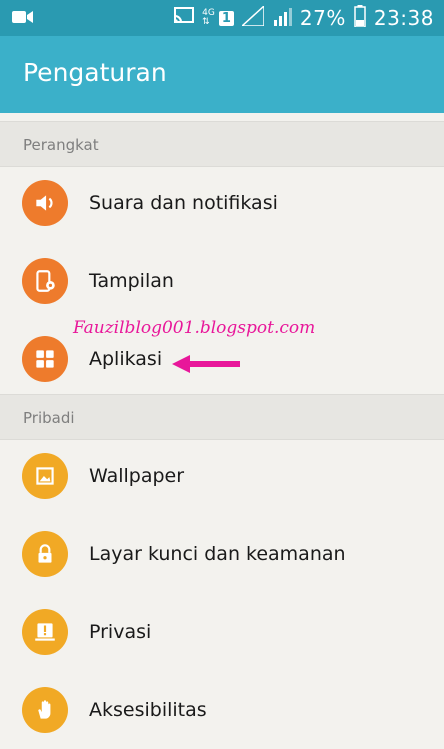  I want to click on settings-item-suara-notifikasi: Suara dan notifikasi, so click(222, 203).